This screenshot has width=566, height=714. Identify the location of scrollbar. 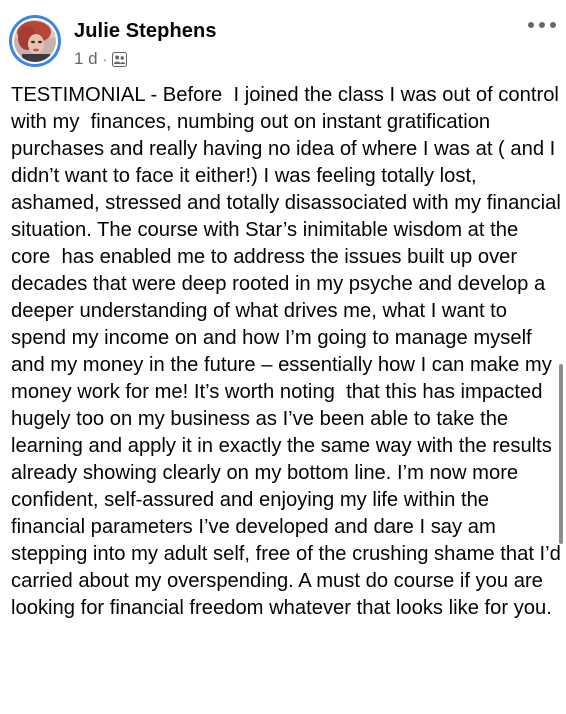
(561, 454).